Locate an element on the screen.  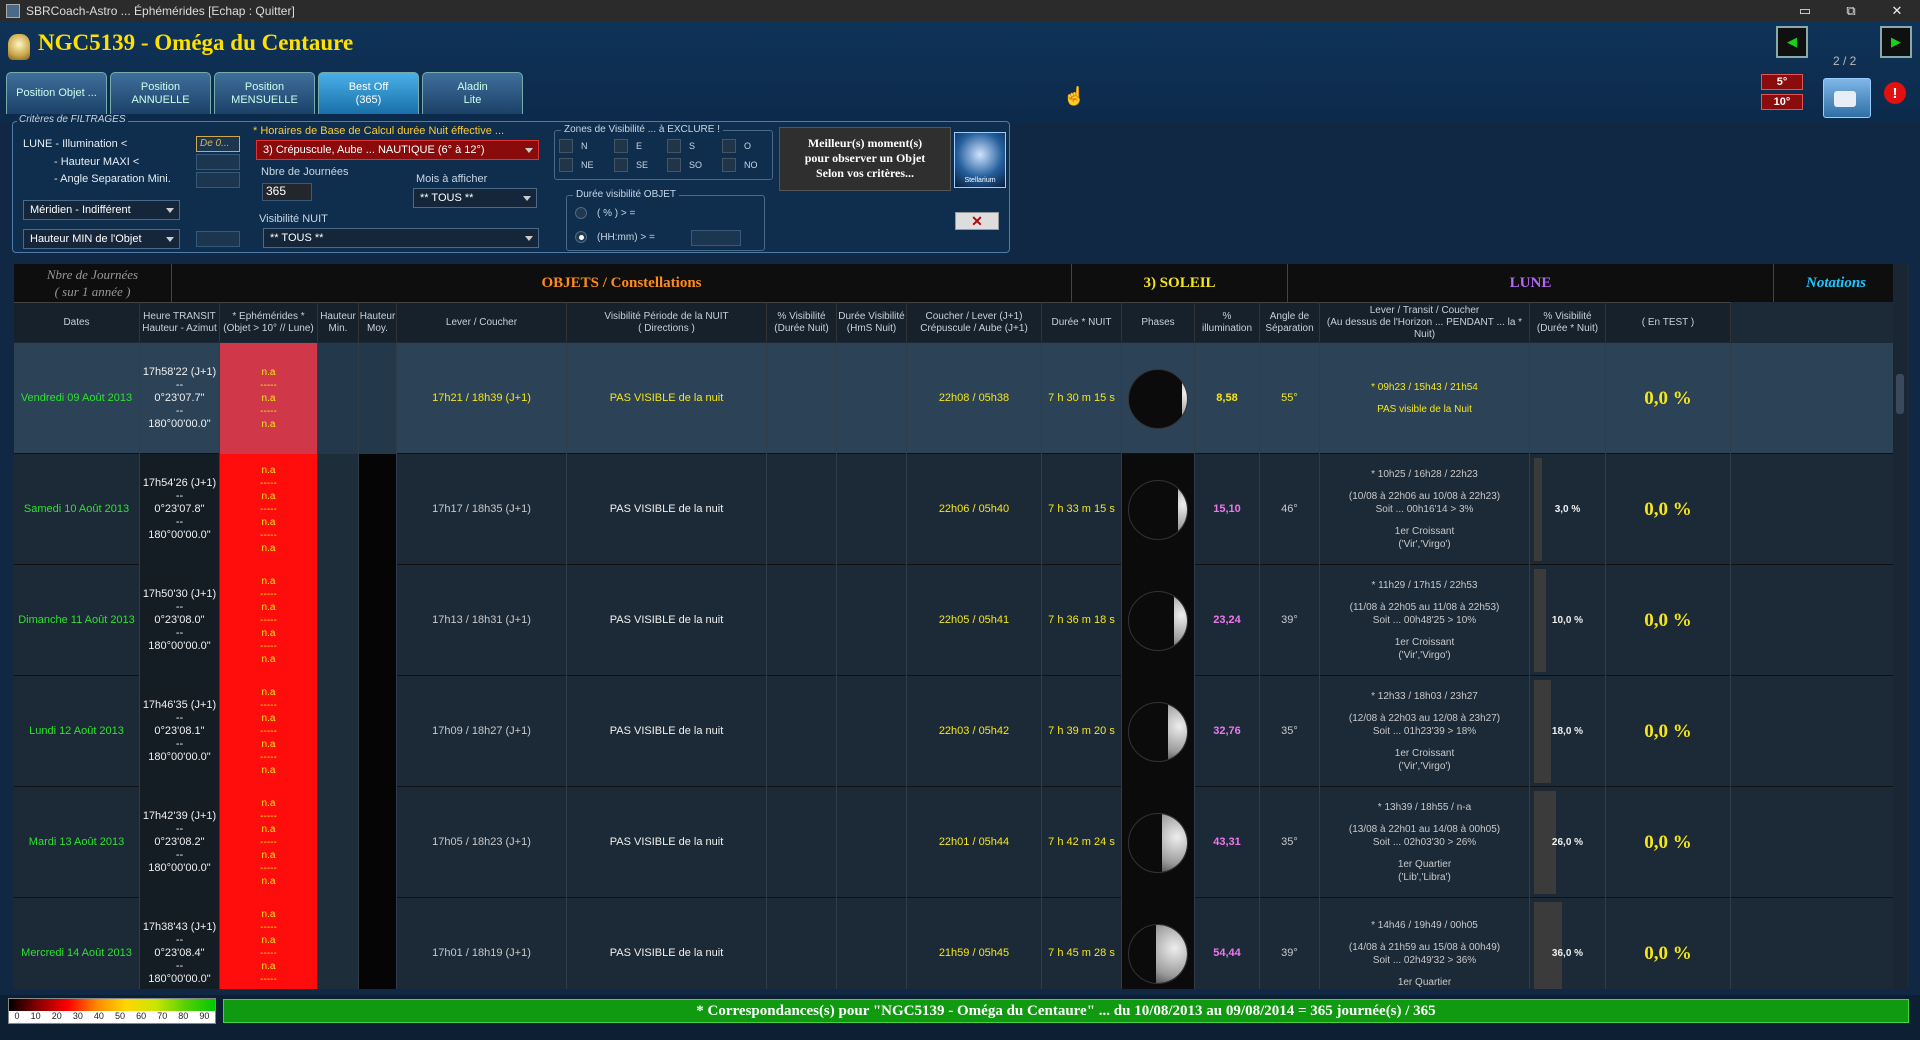
row-illum: 43,31 is located at coordinates (1227, 842).